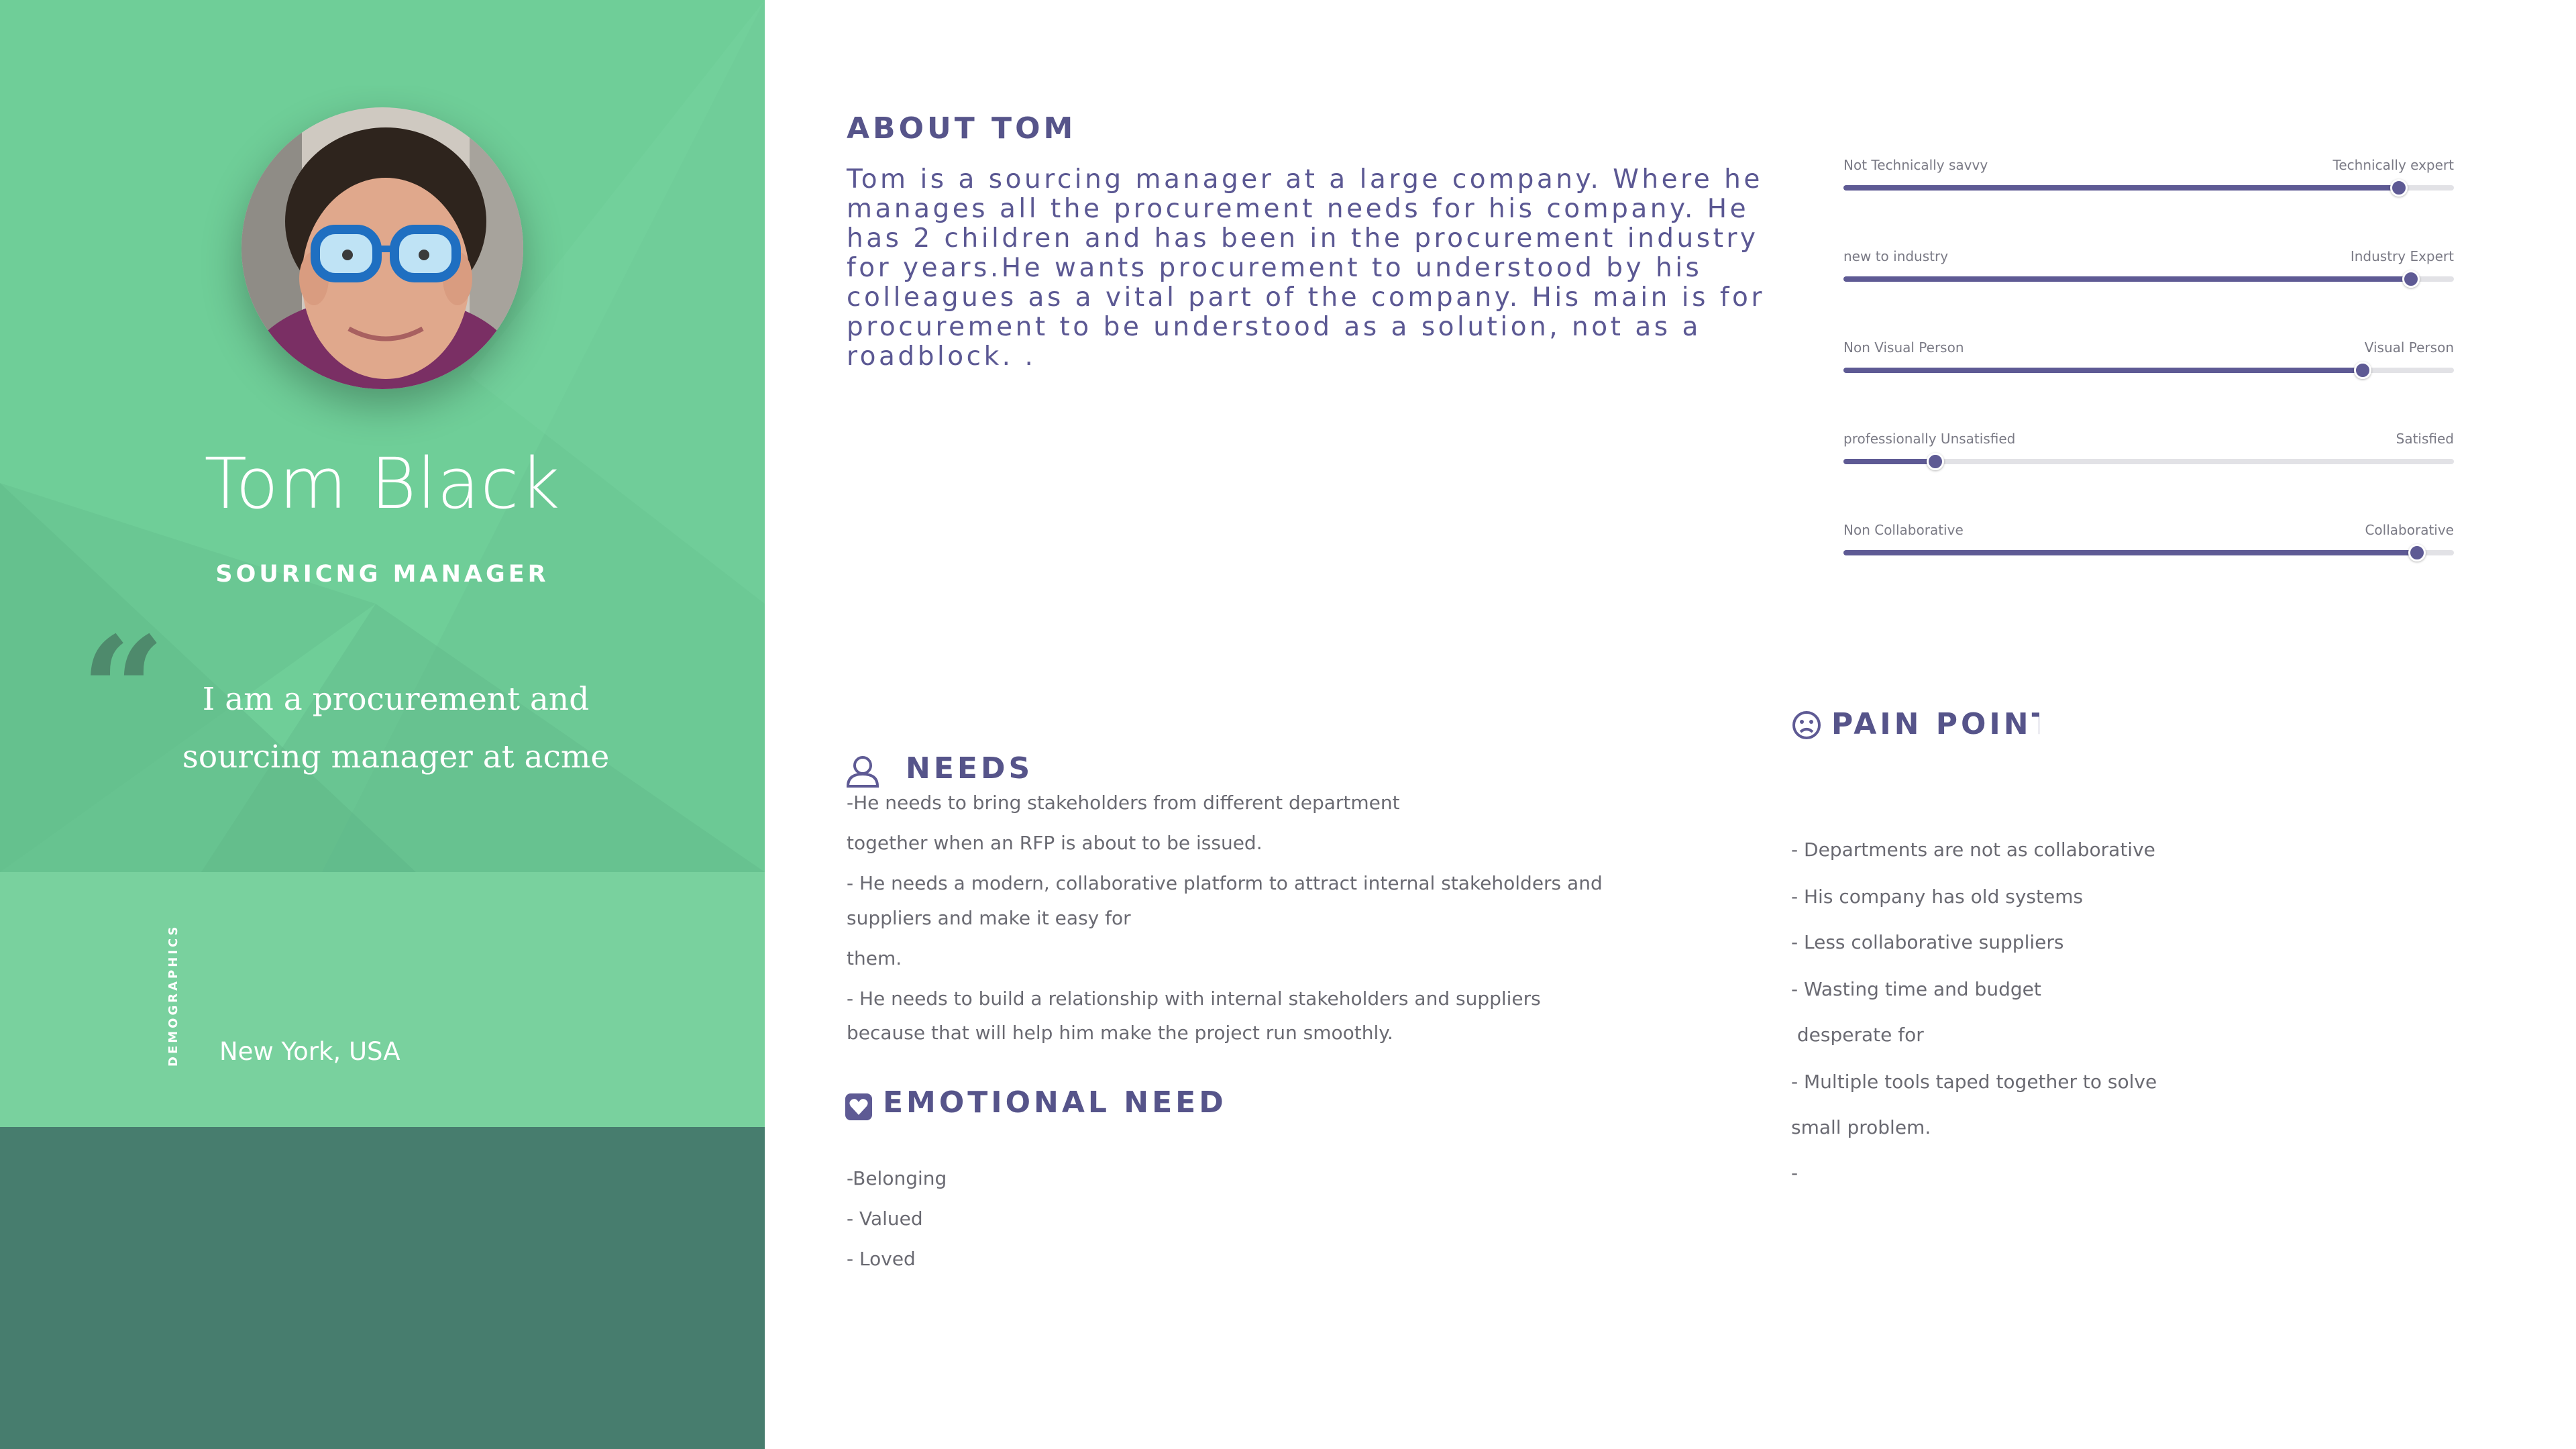  Describe the element at coordinates (1861, 1127) in the screenshot. I see `list-item: small problem.` at that location.